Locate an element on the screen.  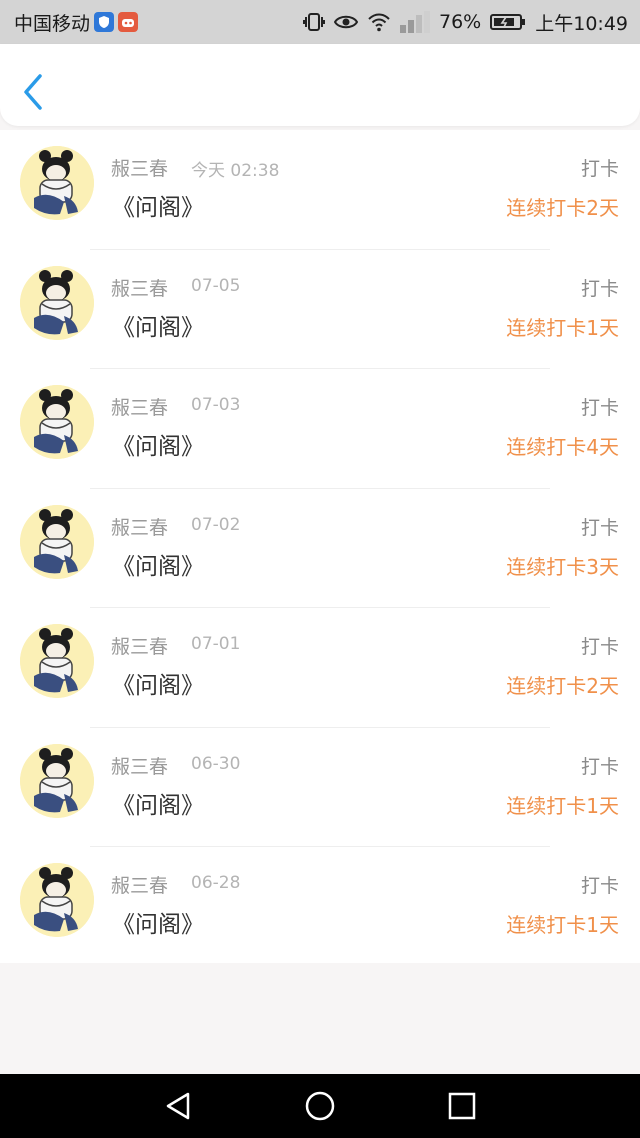
checkin-row: 赧三春 07-05 《问阁》 打卡 连续打卡1天 is located at coordinates (320, 309).